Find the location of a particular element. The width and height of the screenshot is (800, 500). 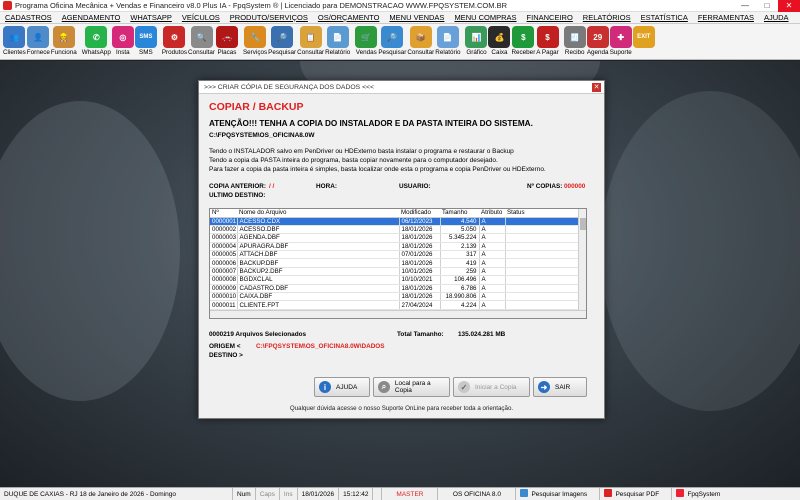

toolbar-label: WhatsApp is located at coordinates (96, 52).